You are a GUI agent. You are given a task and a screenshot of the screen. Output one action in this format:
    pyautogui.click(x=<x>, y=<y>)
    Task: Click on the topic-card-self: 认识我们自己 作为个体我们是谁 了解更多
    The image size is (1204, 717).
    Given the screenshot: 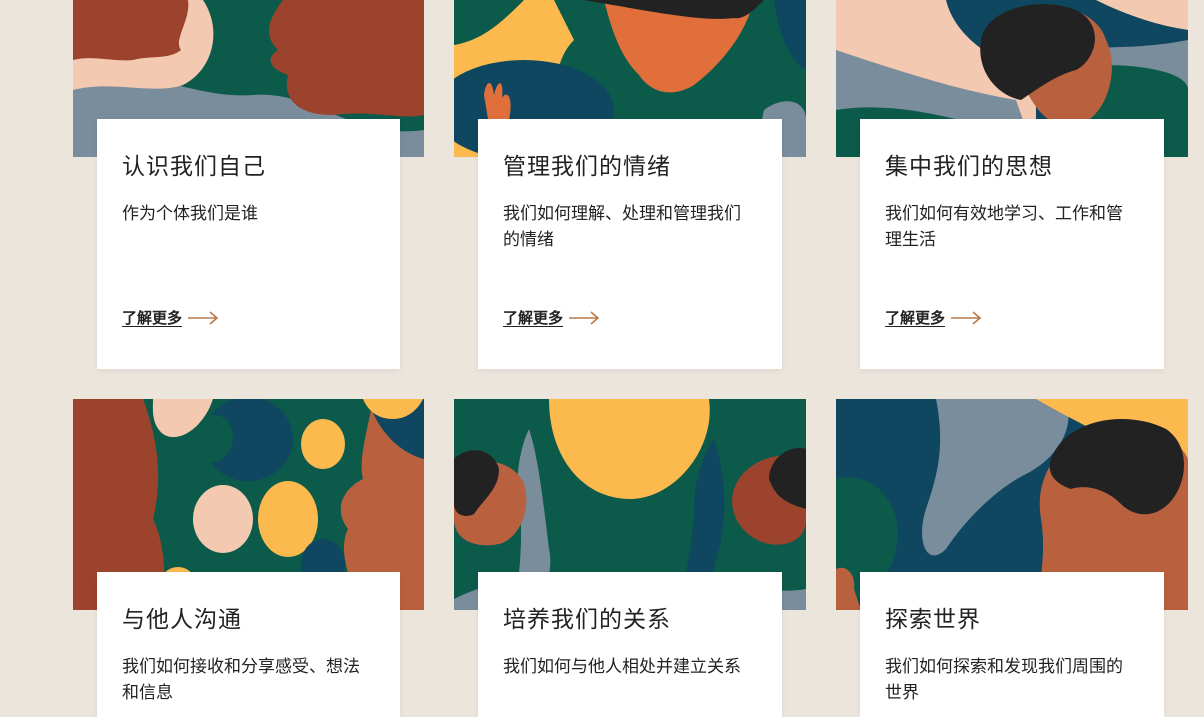 What is the action you would take?
    pyautogui.click(x=248, y=244)
    